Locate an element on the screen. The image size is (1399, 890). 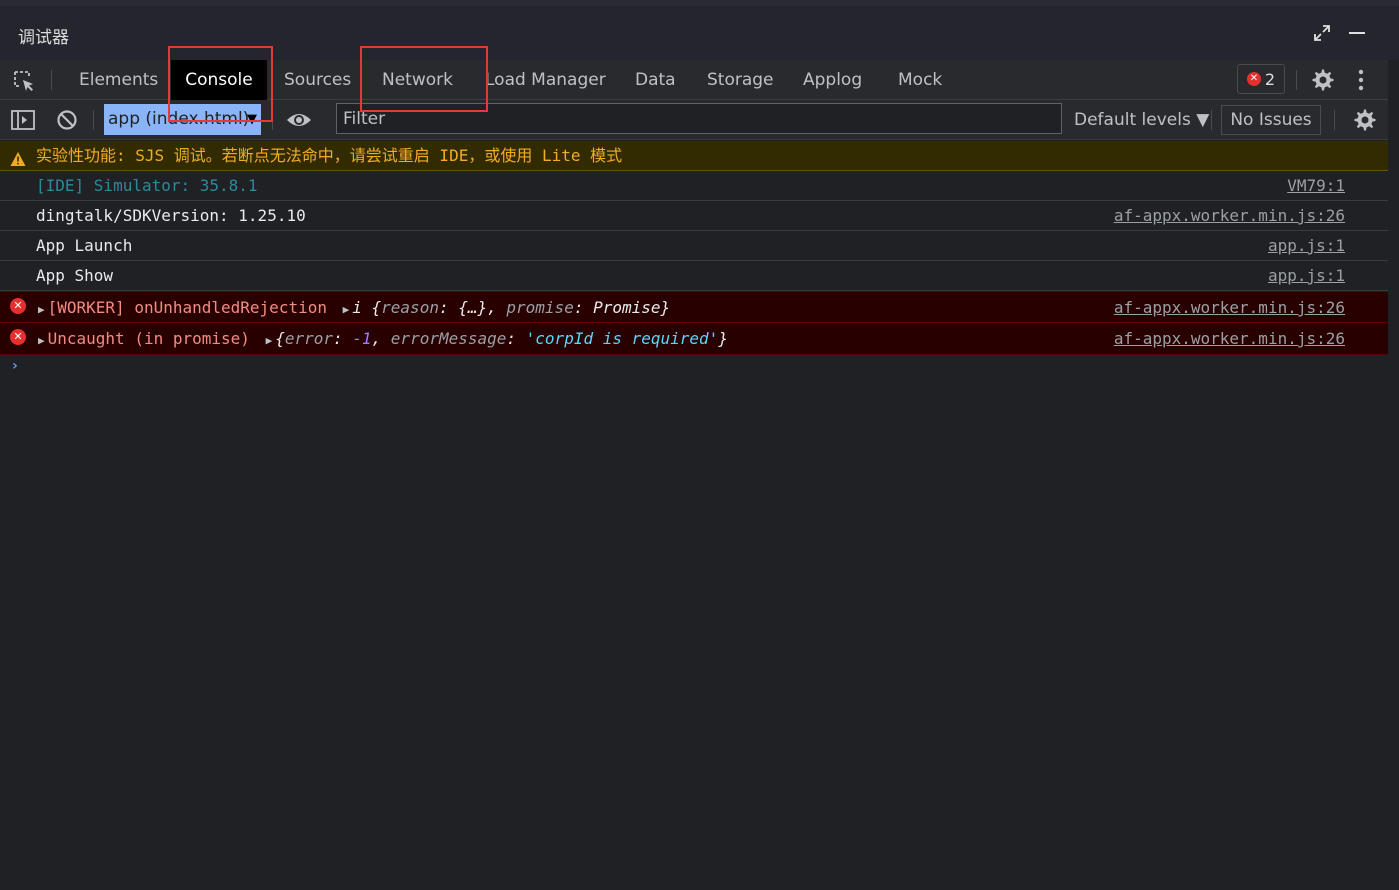
tab-data: Data is located at coordinates (655, 80).